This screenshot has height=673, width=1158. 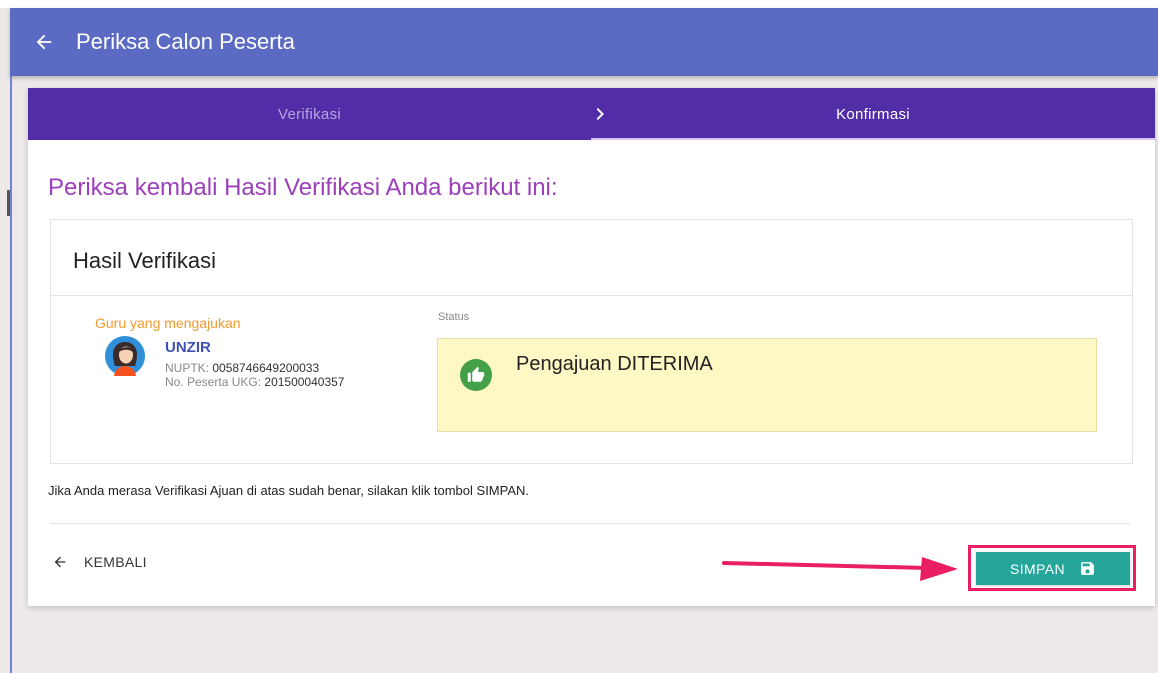 What do you see at coordinates (187, 368) in the screenshot?
I see `nuptk-label: NUPTK:` at bounding box center [187, 368].